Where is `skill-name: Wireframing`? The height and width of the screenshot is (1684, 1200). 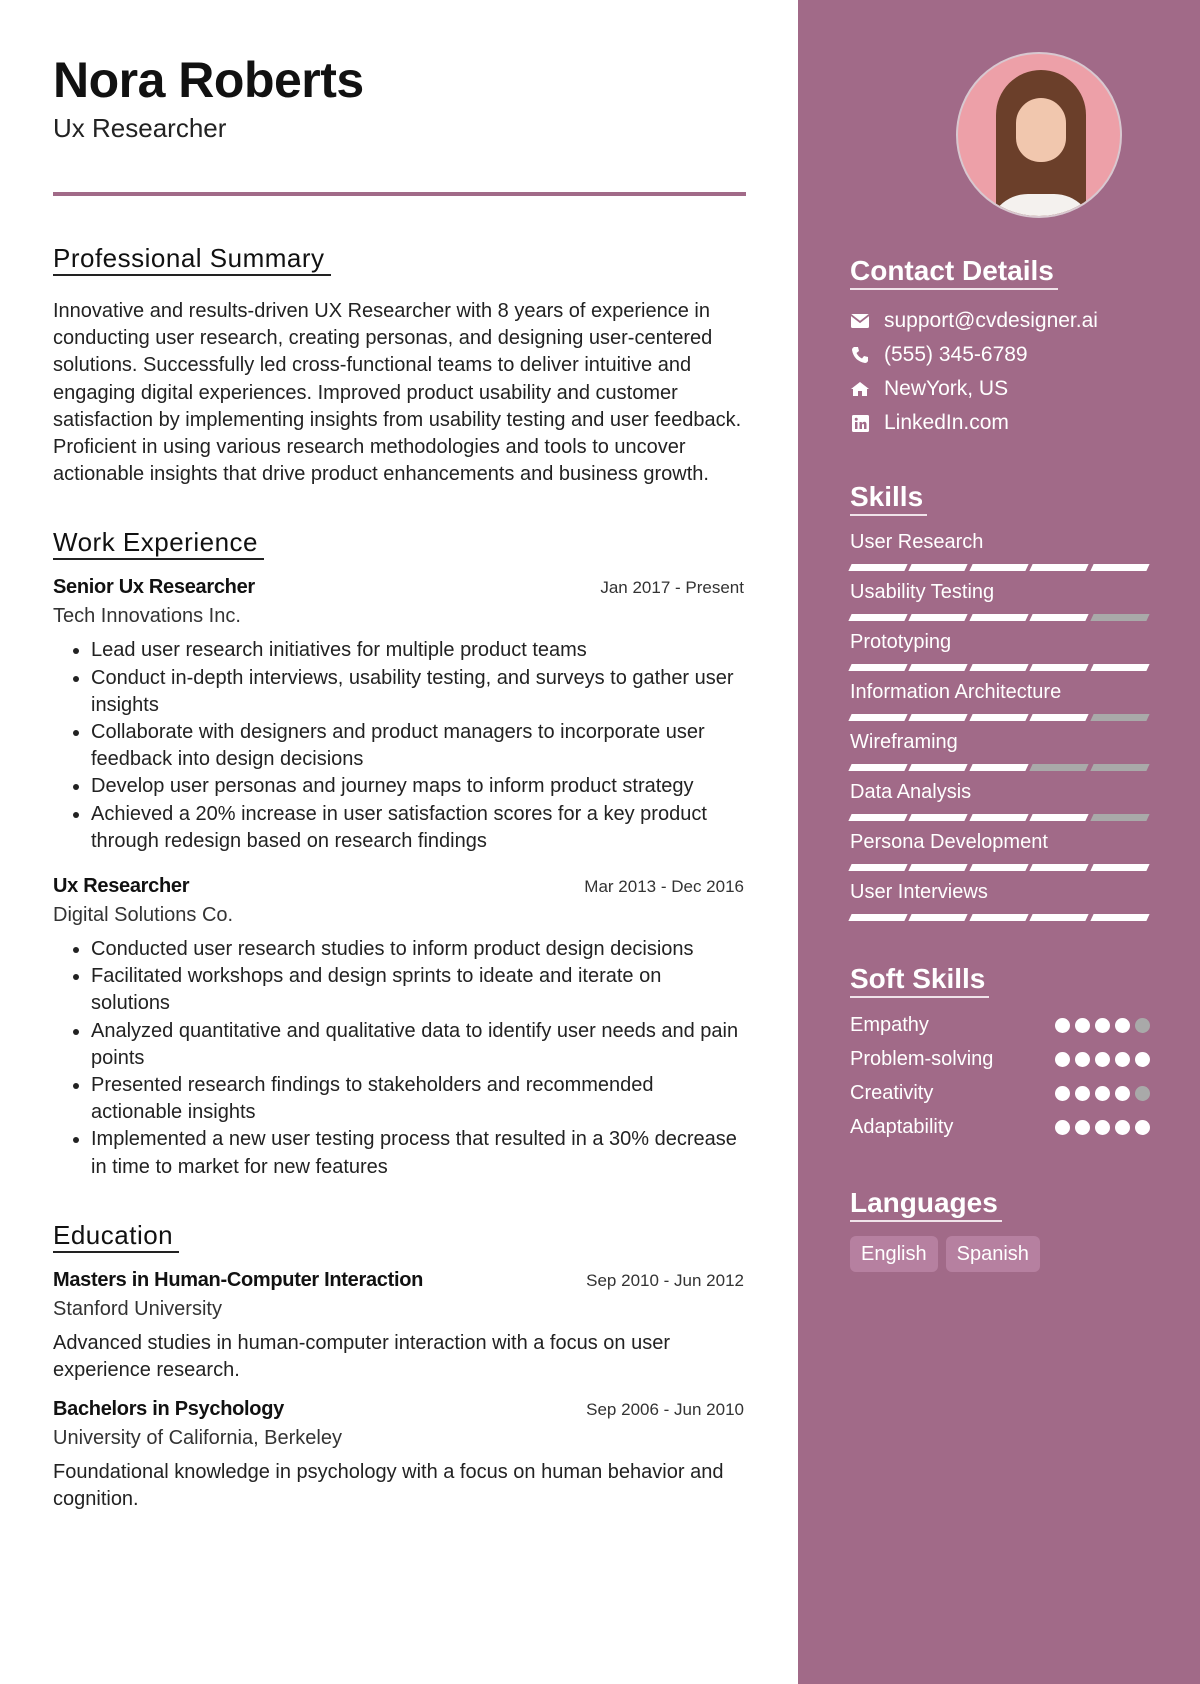 skill-name: Wireframing is located at coordinates (904, 742).